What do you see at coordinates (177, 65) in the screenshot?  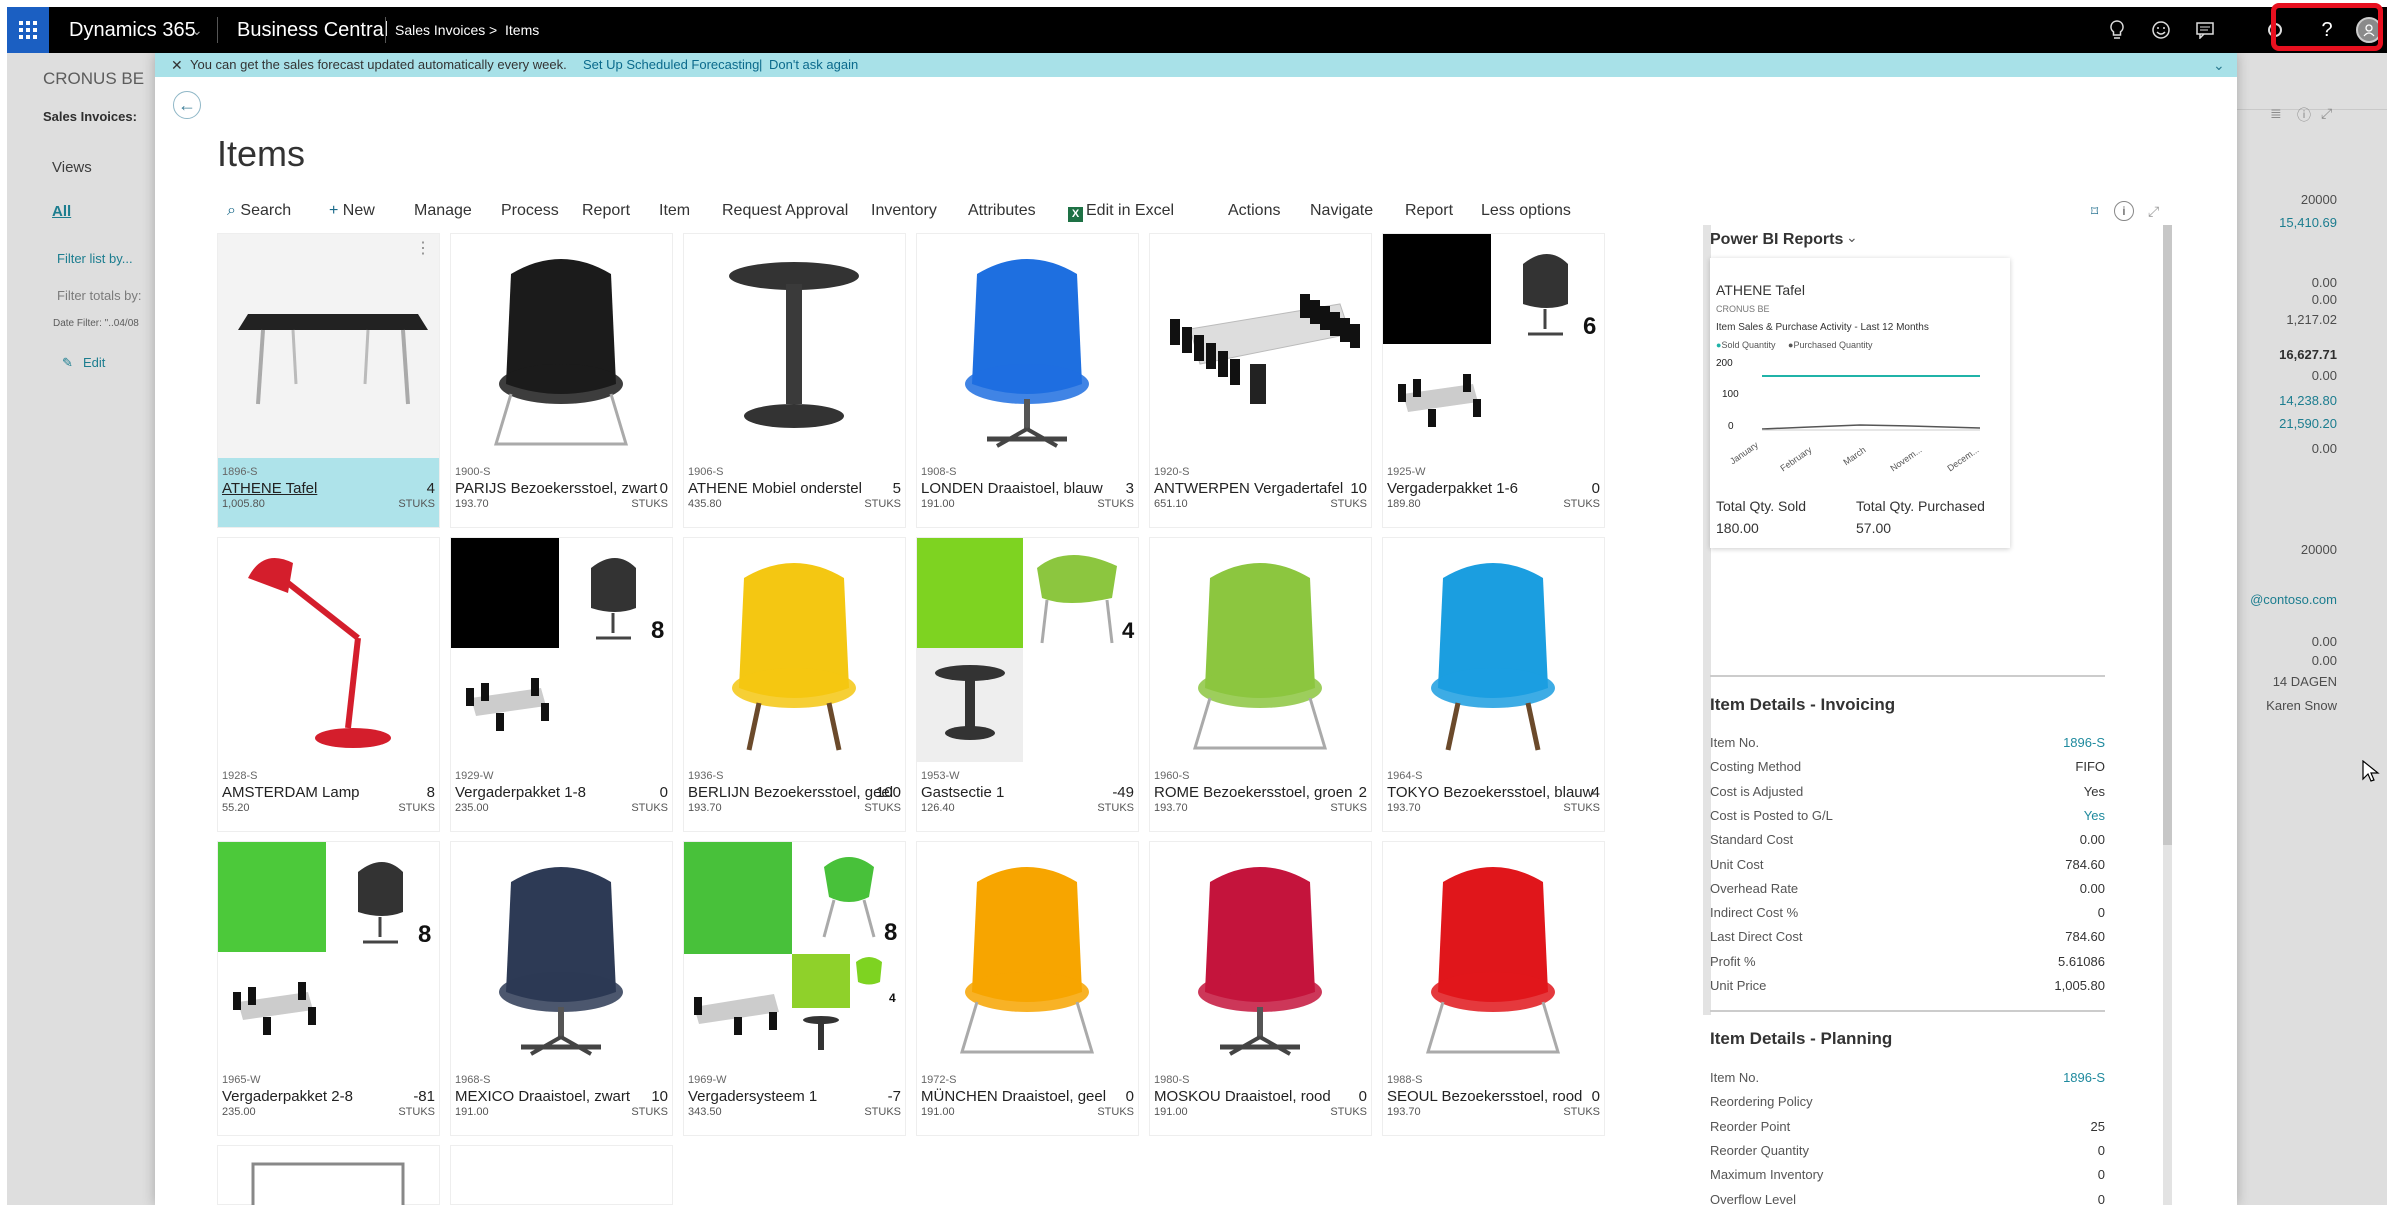 I see `close-icon: ✕` at bounding box center [177, 65].